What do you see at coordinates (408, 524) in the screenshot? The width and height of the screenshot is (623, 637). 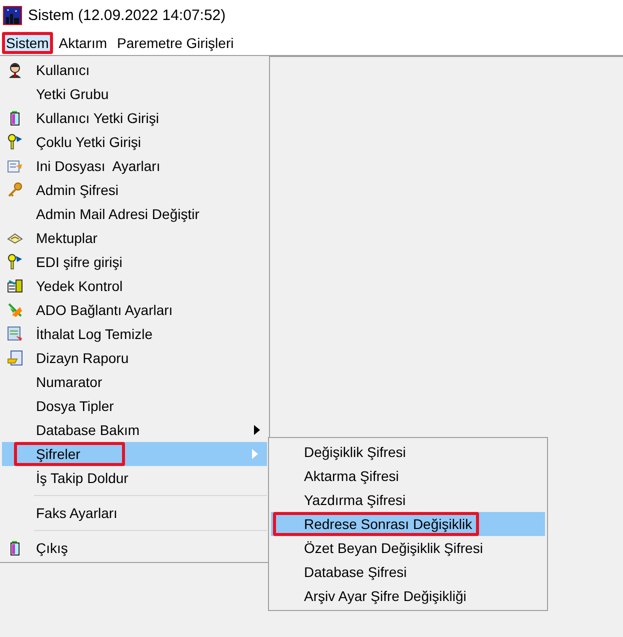 I see `menu-item: Redrese Sonrası Değişiklik` at bounding box center [408, 524].